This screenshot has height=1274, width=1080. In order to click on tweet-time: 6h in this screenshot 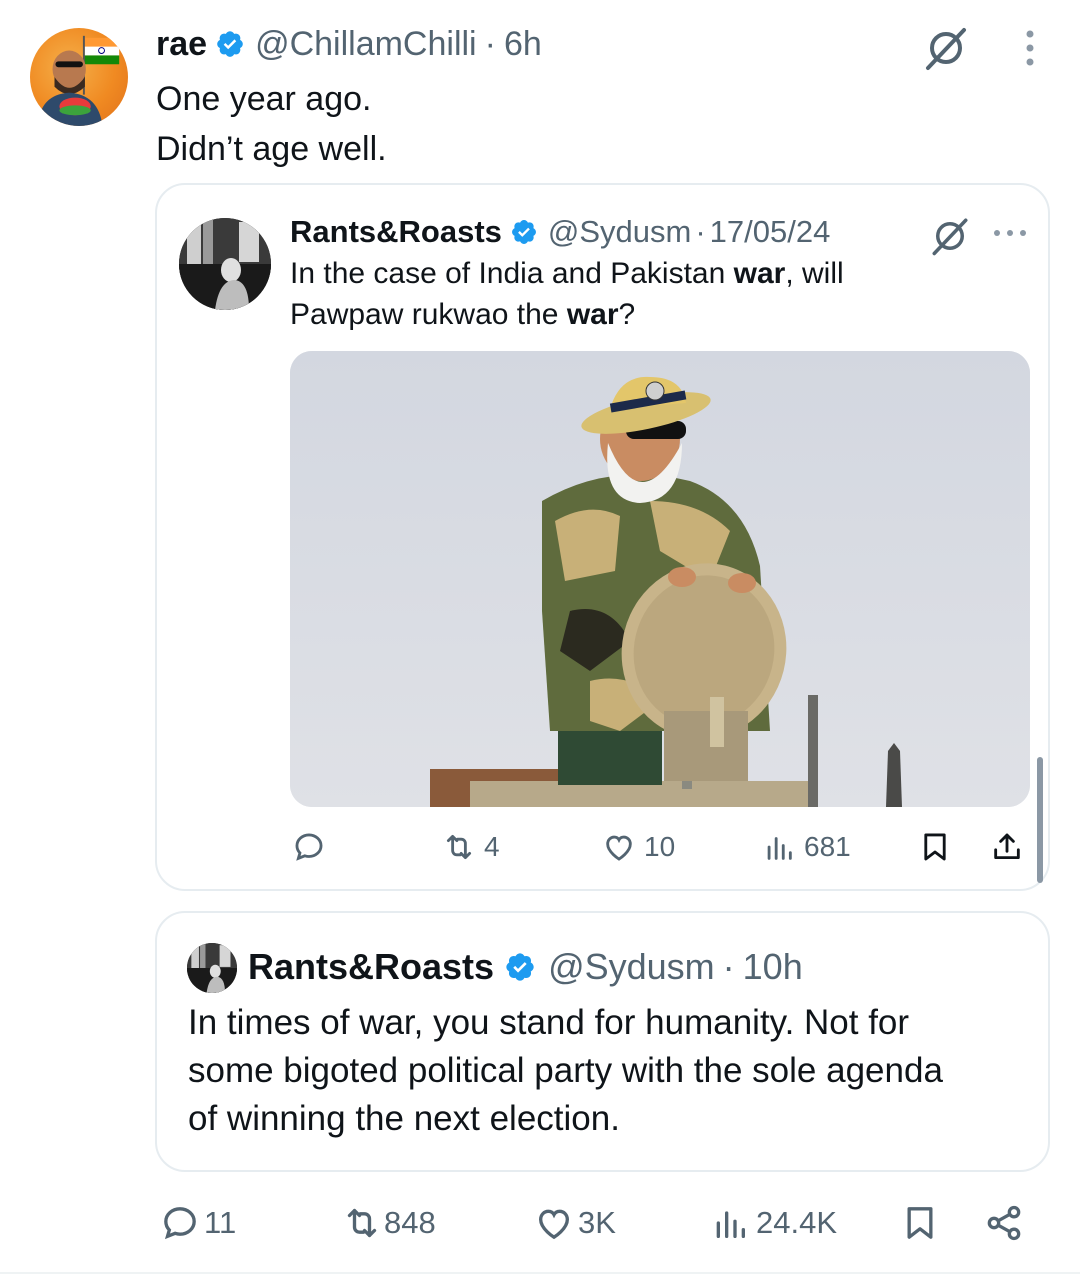, I will do `click(523, 44)`.